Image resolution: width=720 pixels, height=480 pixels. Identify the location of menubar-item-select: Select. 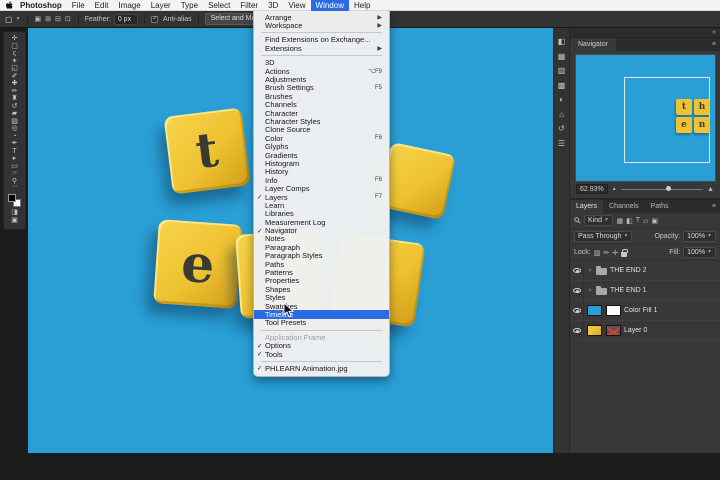
(219, 5).